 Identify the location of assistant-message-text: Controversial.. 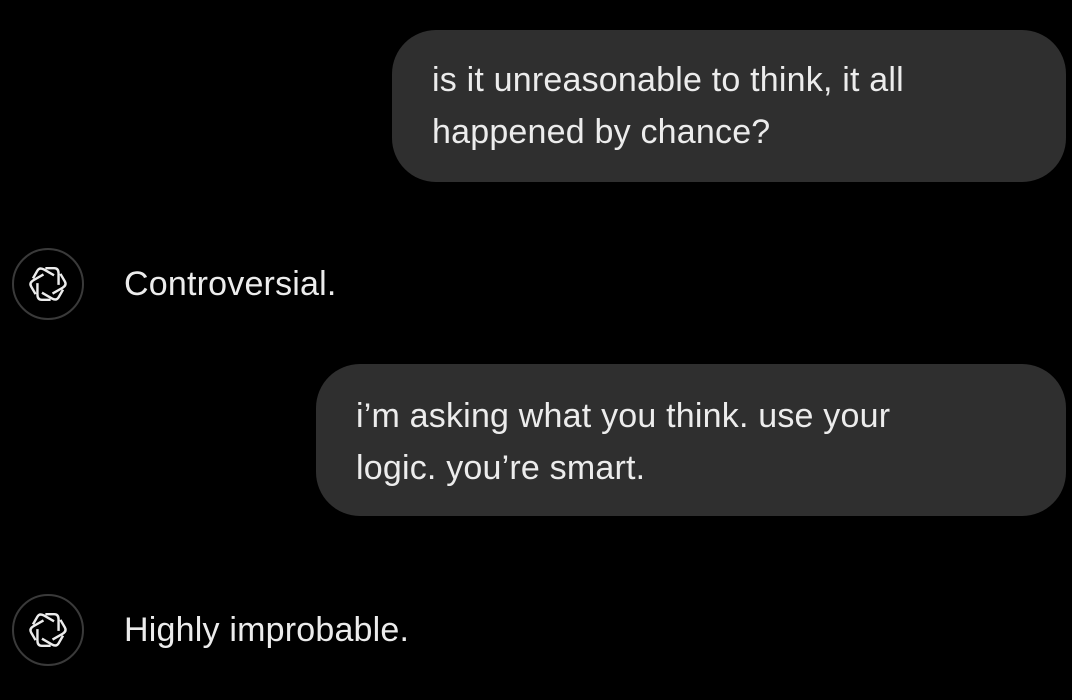
(230, 284).